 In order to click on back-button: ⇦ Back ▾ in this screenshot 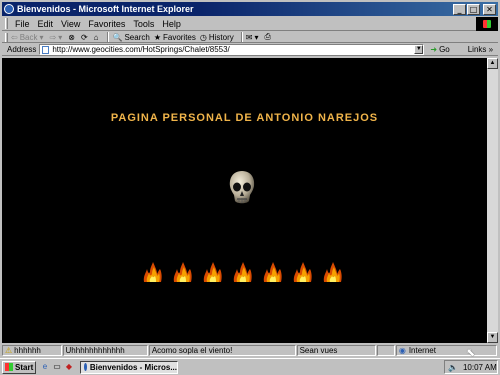, I will do `click(28, 37)`.